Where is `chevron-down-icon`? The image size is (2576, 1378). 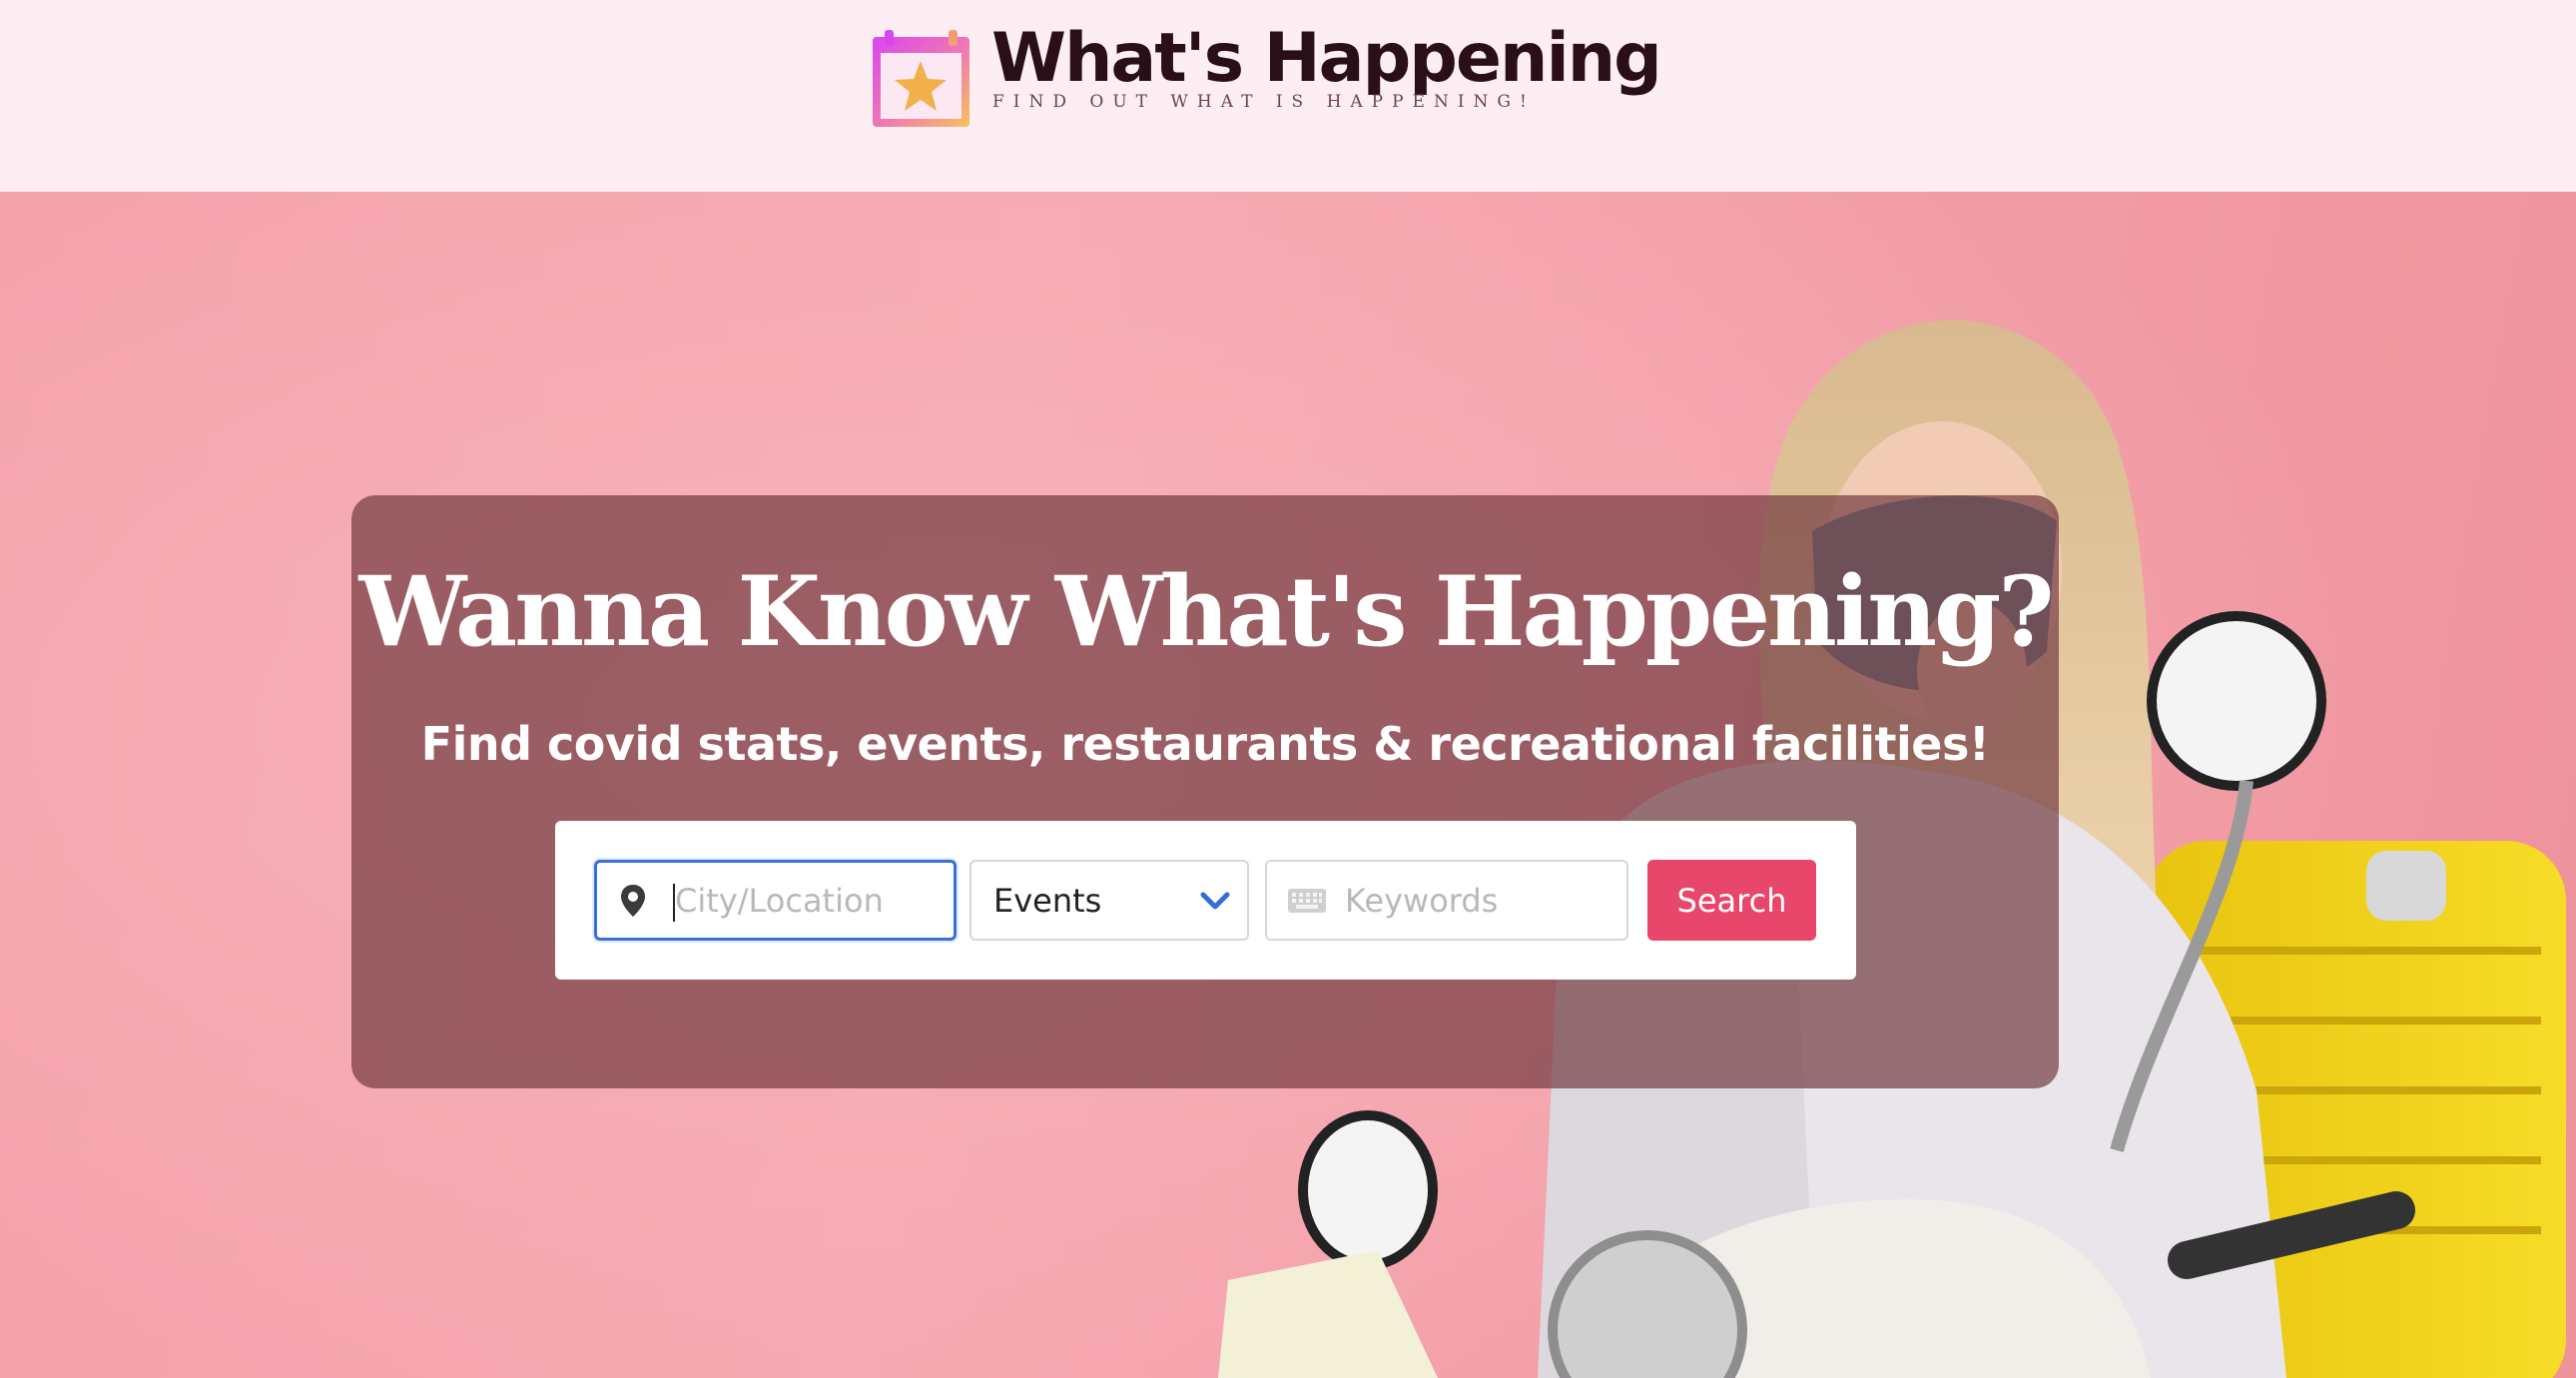
chevron-down-icon is located at coordinates (1215, 900).